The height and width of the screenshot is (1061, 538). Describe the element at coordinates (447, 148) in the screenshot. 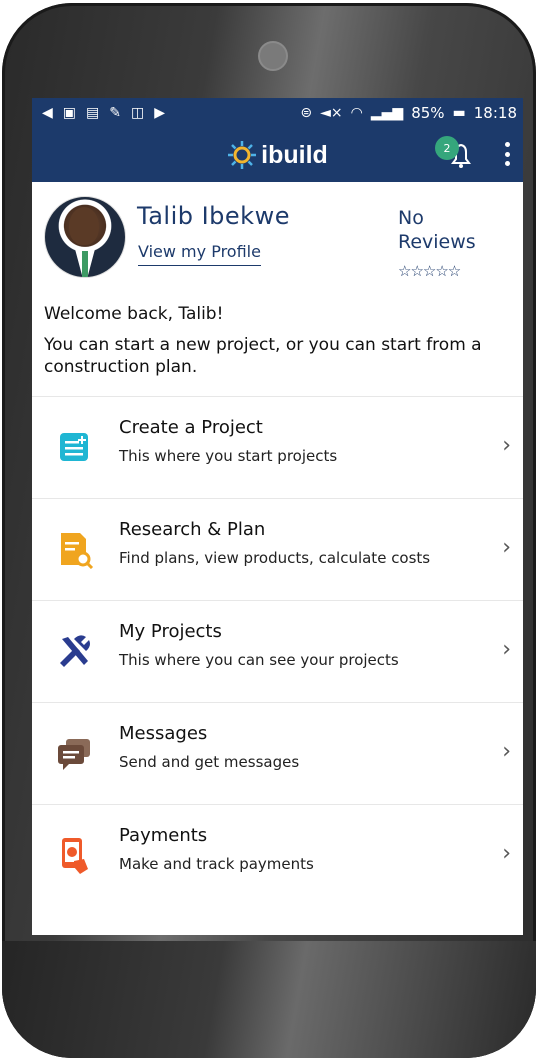

I see `notification-badge: 2` at that location.